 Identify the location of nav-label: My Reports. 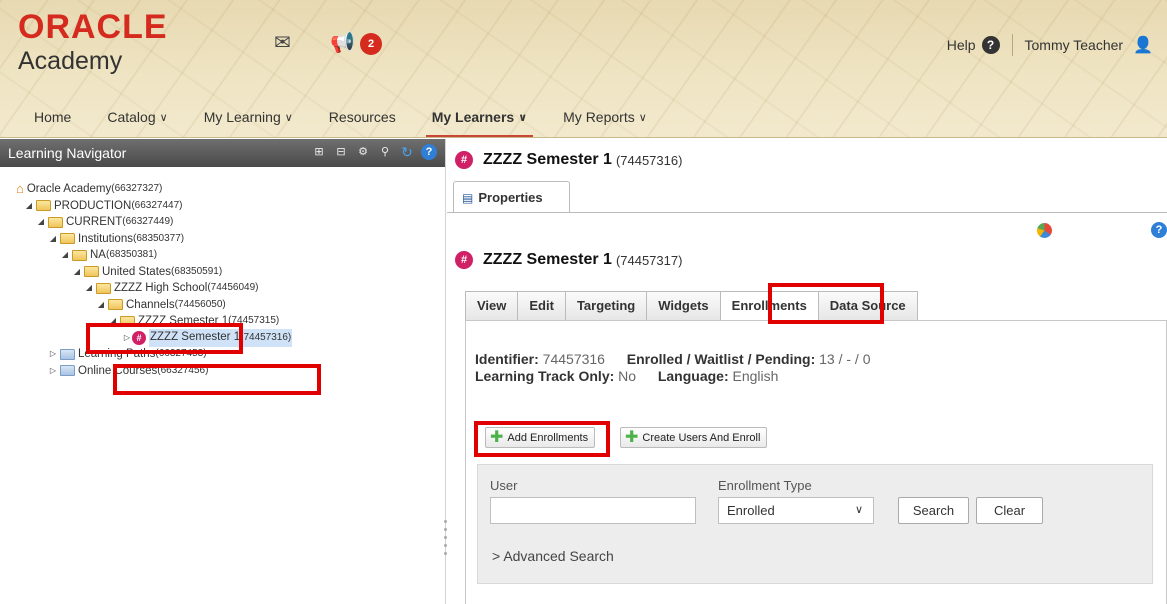
(599, 117).